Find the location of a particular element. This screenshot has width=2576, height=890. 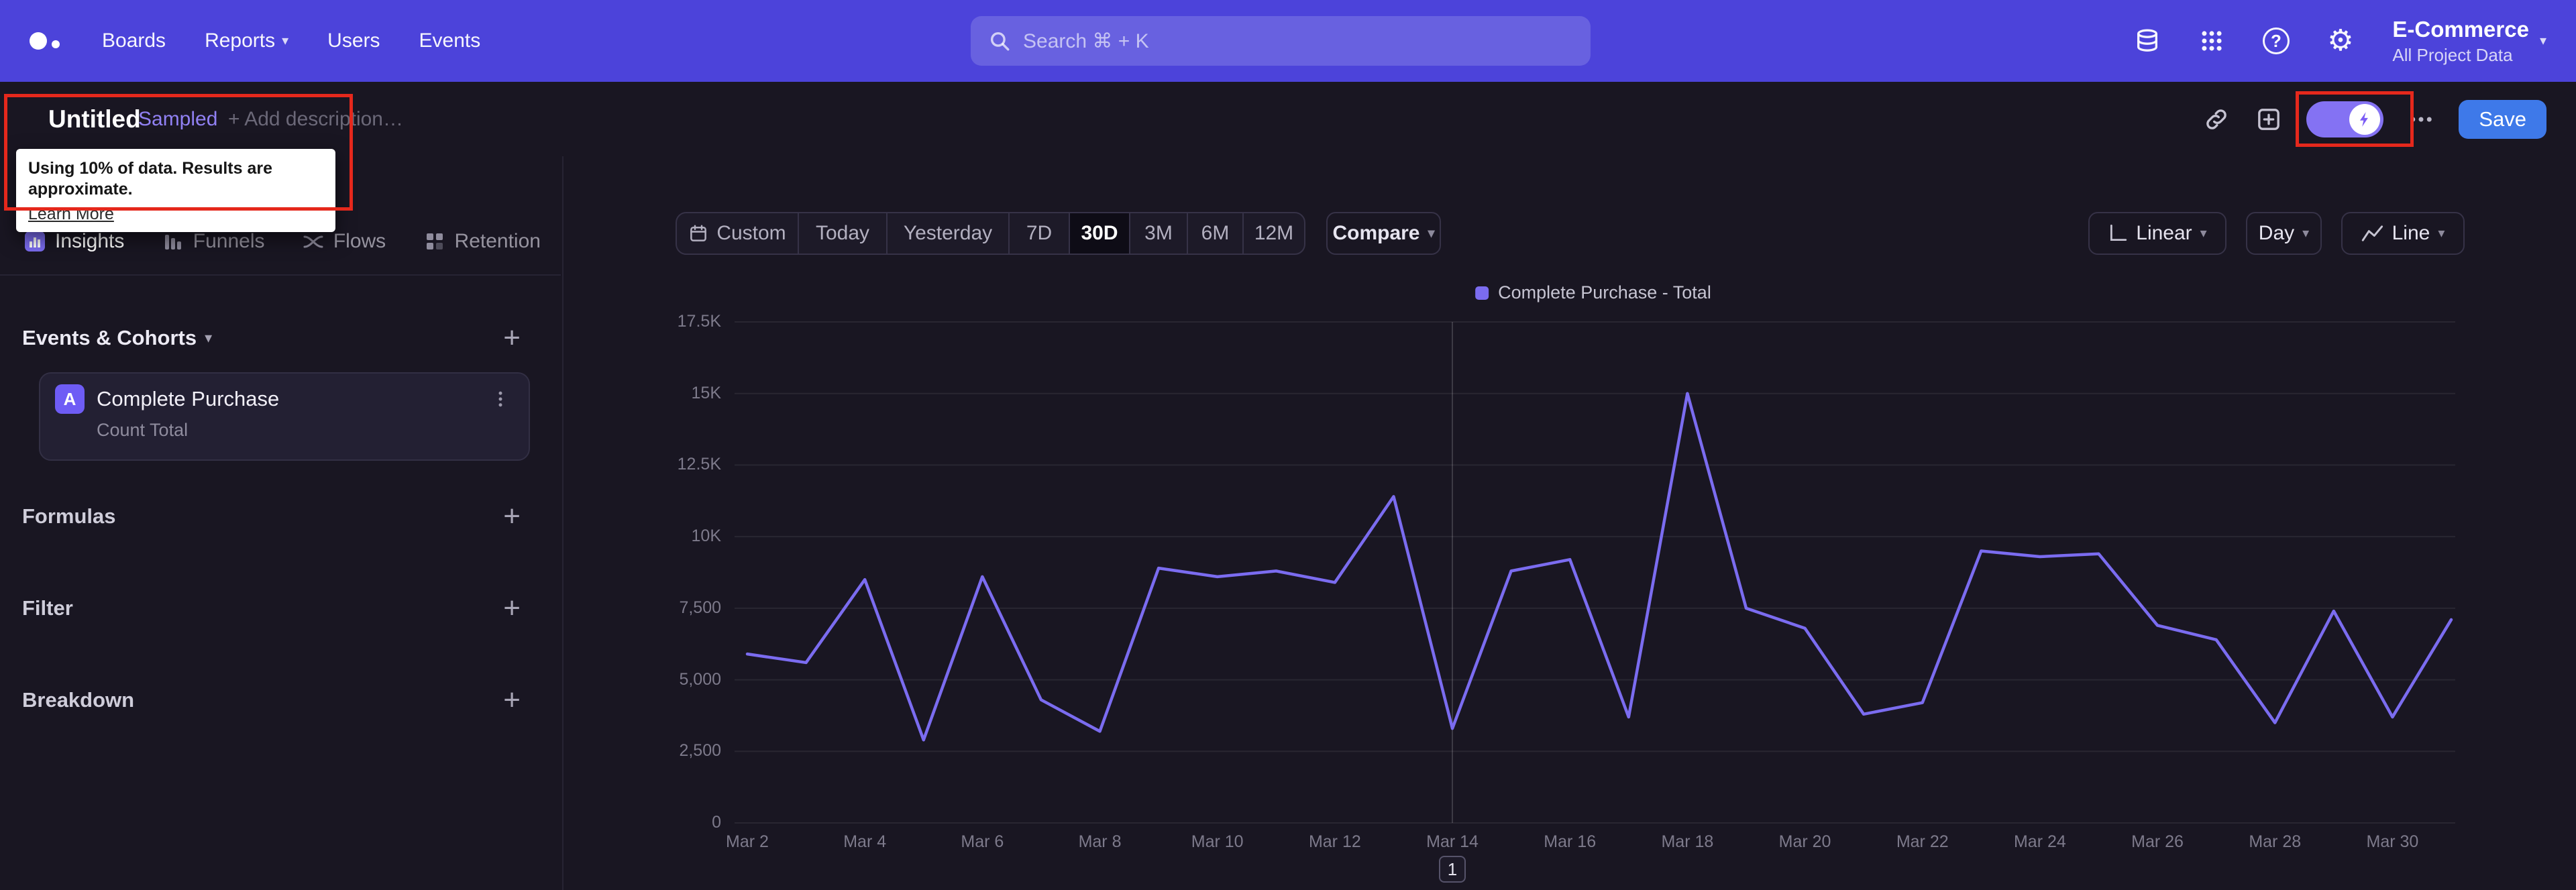

section-filter: Filter + is located at coordinates (271, 608).